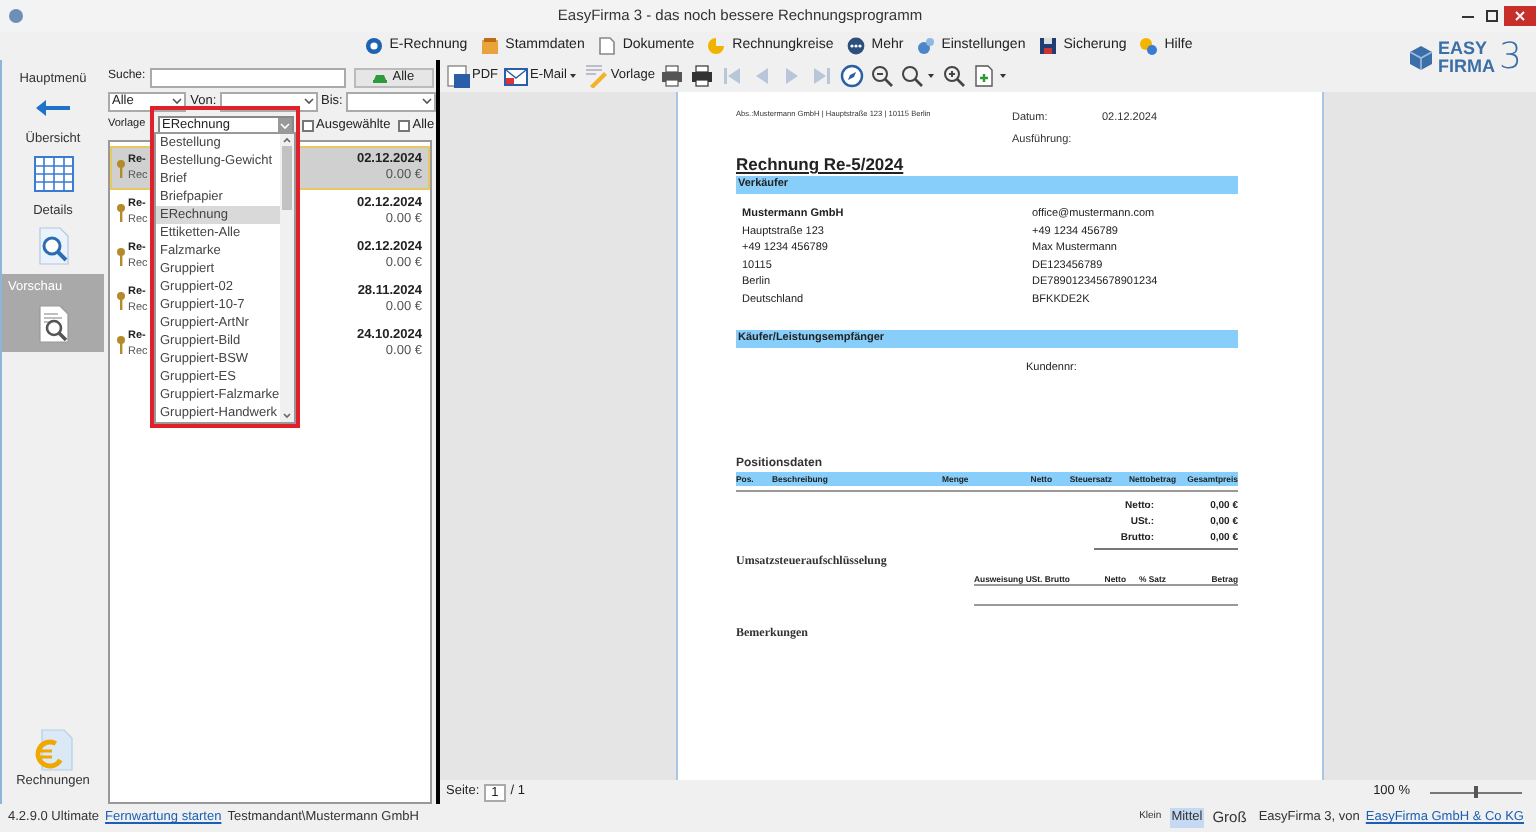 Image resolution: width=1536 pixels, height=832 pixels. What do you see at coordinates (1466, 67) in the screenshot?
I see `logo-text: FIRMA` at bounding box center [1466, 67].